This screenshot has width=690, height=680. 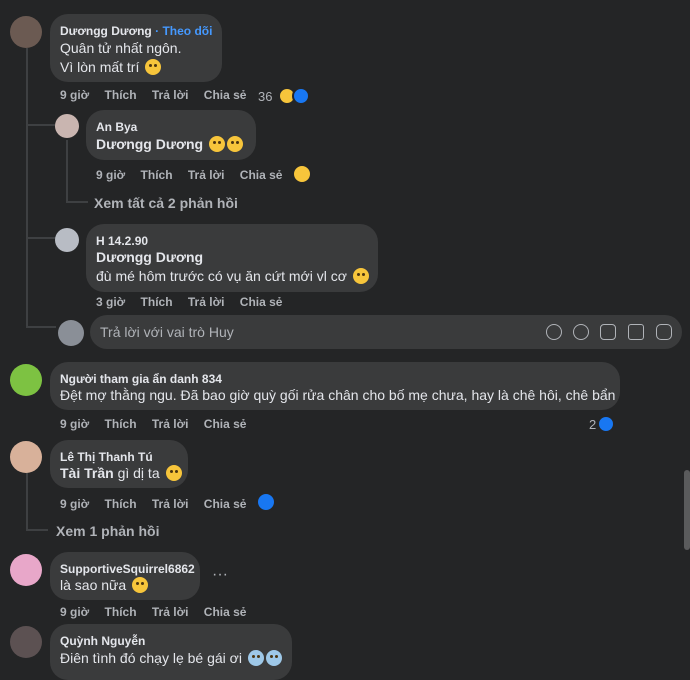 What do you see at coordinates (636, 332) in the screenshot?
I see `gif-icon` at bounding box center [636, 332].